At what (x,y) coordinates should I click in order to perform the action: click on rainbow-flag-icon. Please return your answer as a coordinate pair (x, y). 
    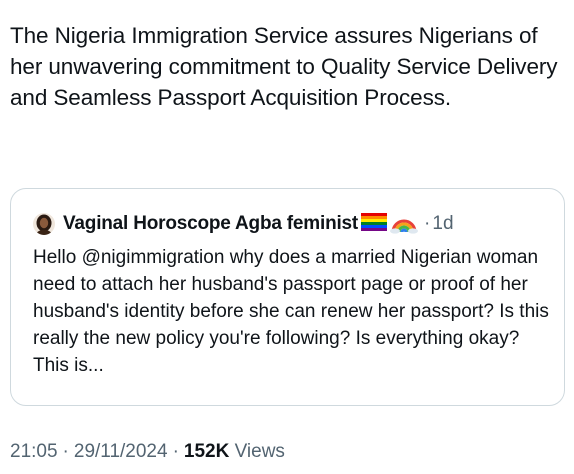
    Looking at the image, I should click on (374, 224).